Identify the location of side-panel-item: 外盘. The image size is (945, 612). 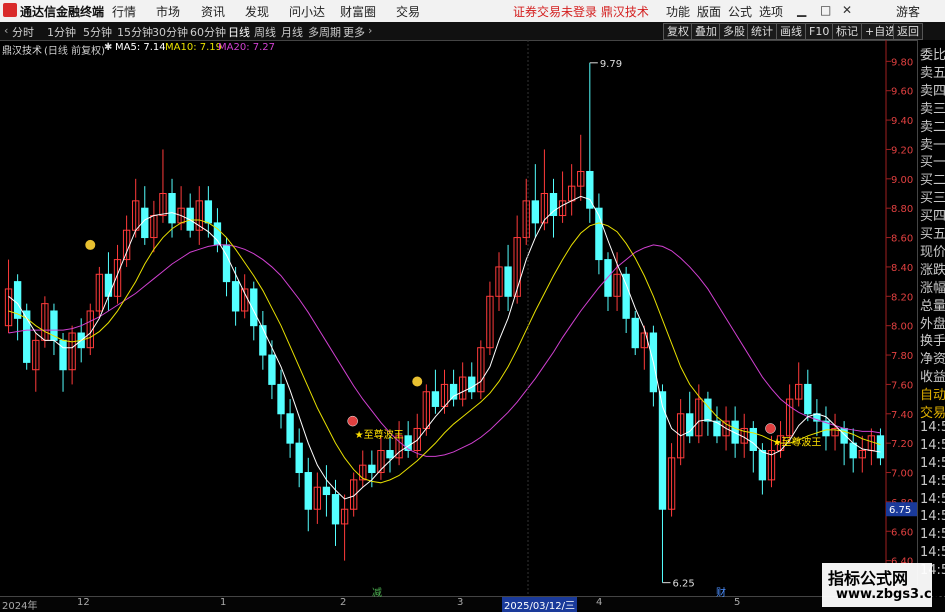
(932, 324).